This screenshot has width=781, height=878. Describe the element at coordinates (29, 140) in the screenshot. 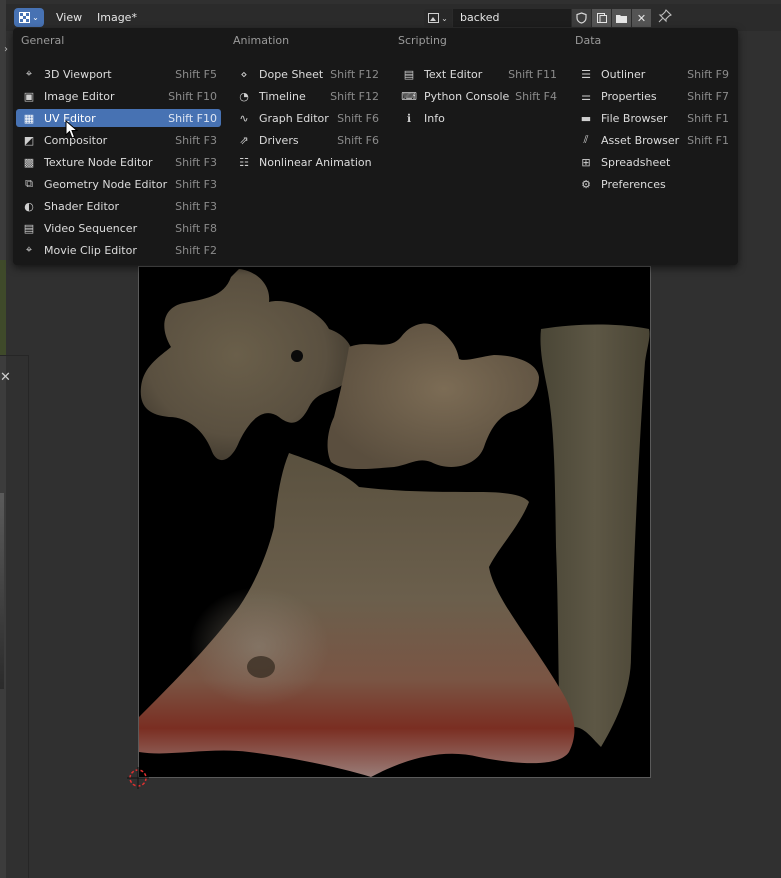

I see `compositor-icon: ◩` at that location.